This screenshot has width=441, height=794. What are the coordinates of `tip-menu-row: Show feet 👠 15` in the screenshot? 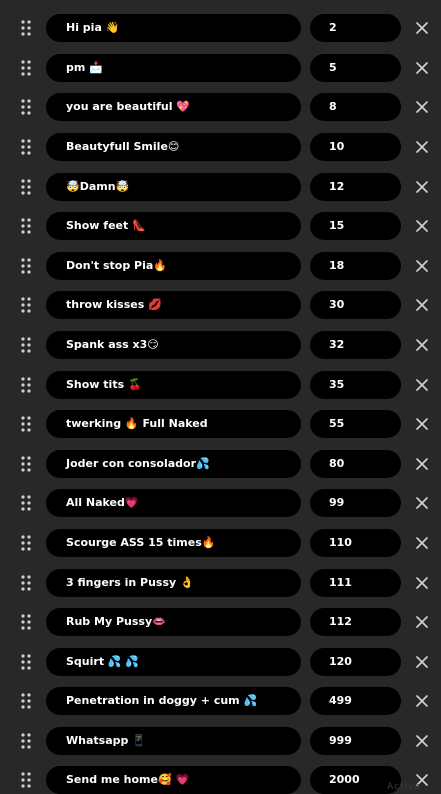 It's located at (220, 226).